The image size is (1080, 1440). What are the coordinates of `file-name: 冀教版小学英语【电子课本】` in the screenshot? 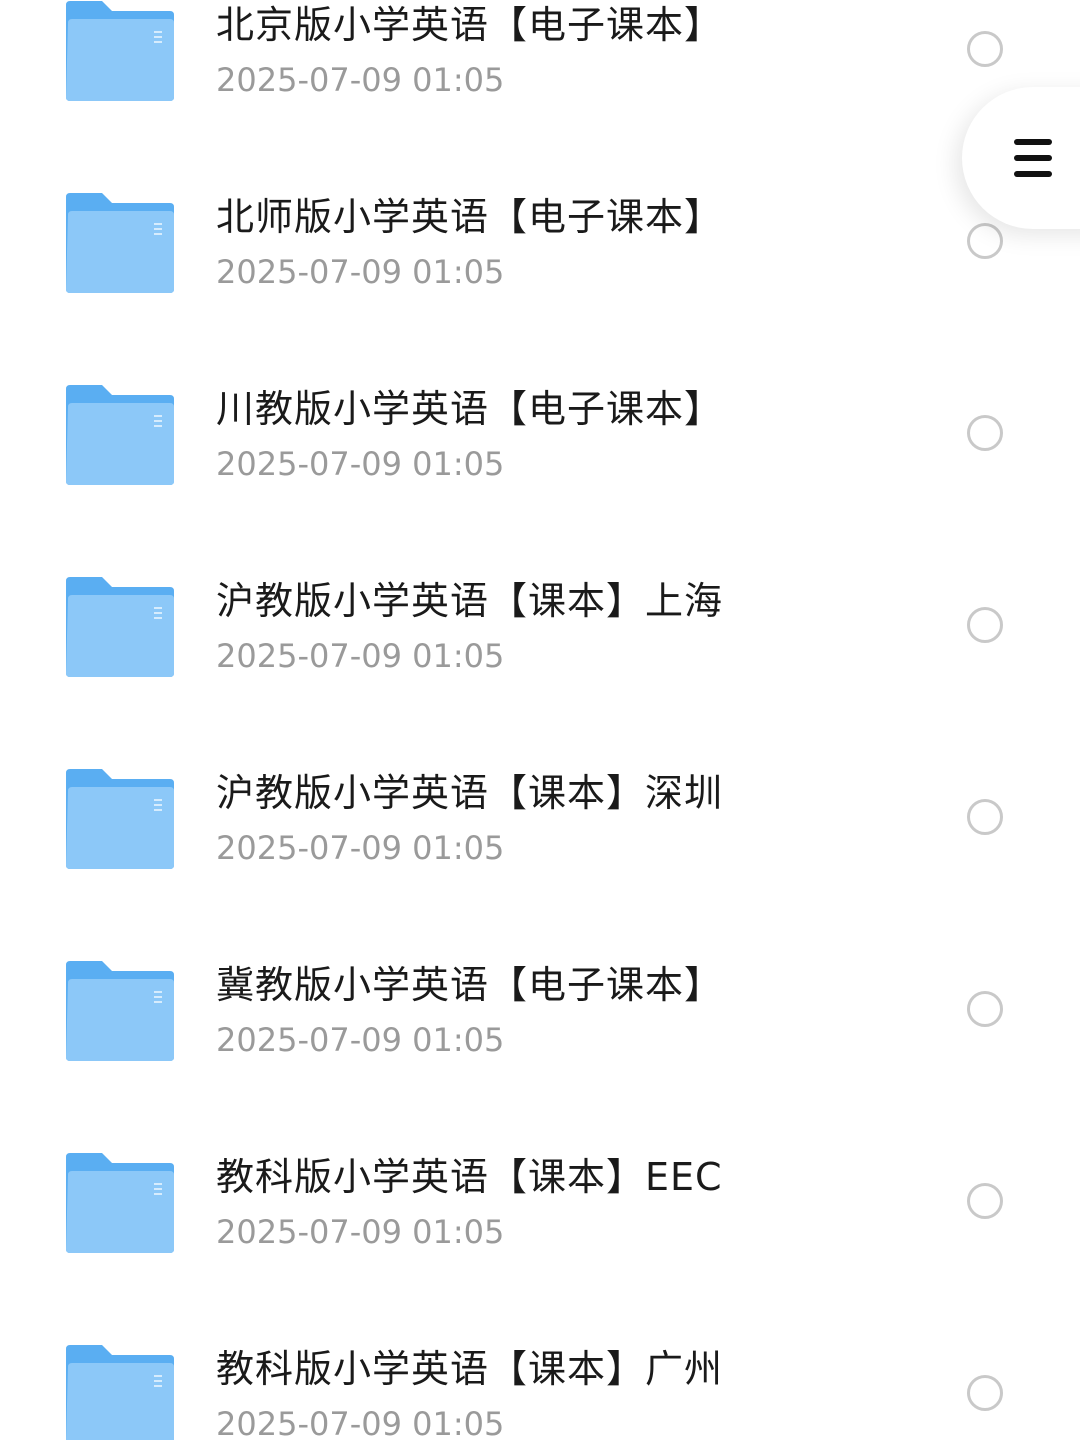 It's located at (470, 985).